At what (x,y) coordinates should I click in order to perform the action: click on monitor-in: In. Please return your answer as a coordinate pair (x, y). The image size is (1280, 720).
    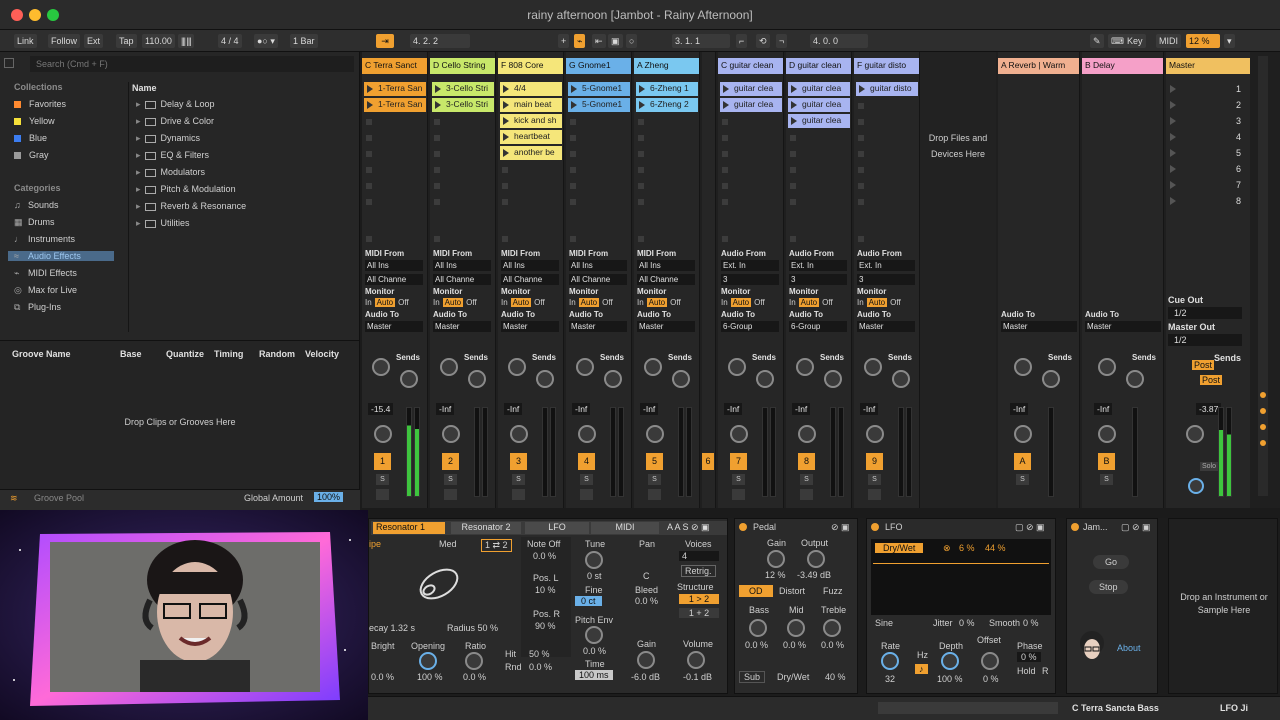
    Looking at the image, I should click on (792, 302).